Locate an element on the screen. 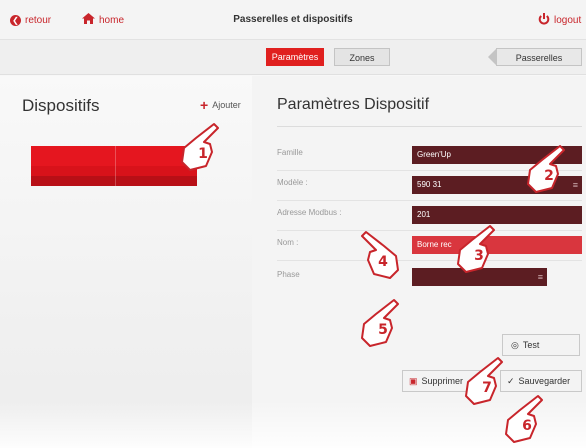 This screenshot has width=586, height=448. modele-label: Modèle : is located at coordinates (292, 182).